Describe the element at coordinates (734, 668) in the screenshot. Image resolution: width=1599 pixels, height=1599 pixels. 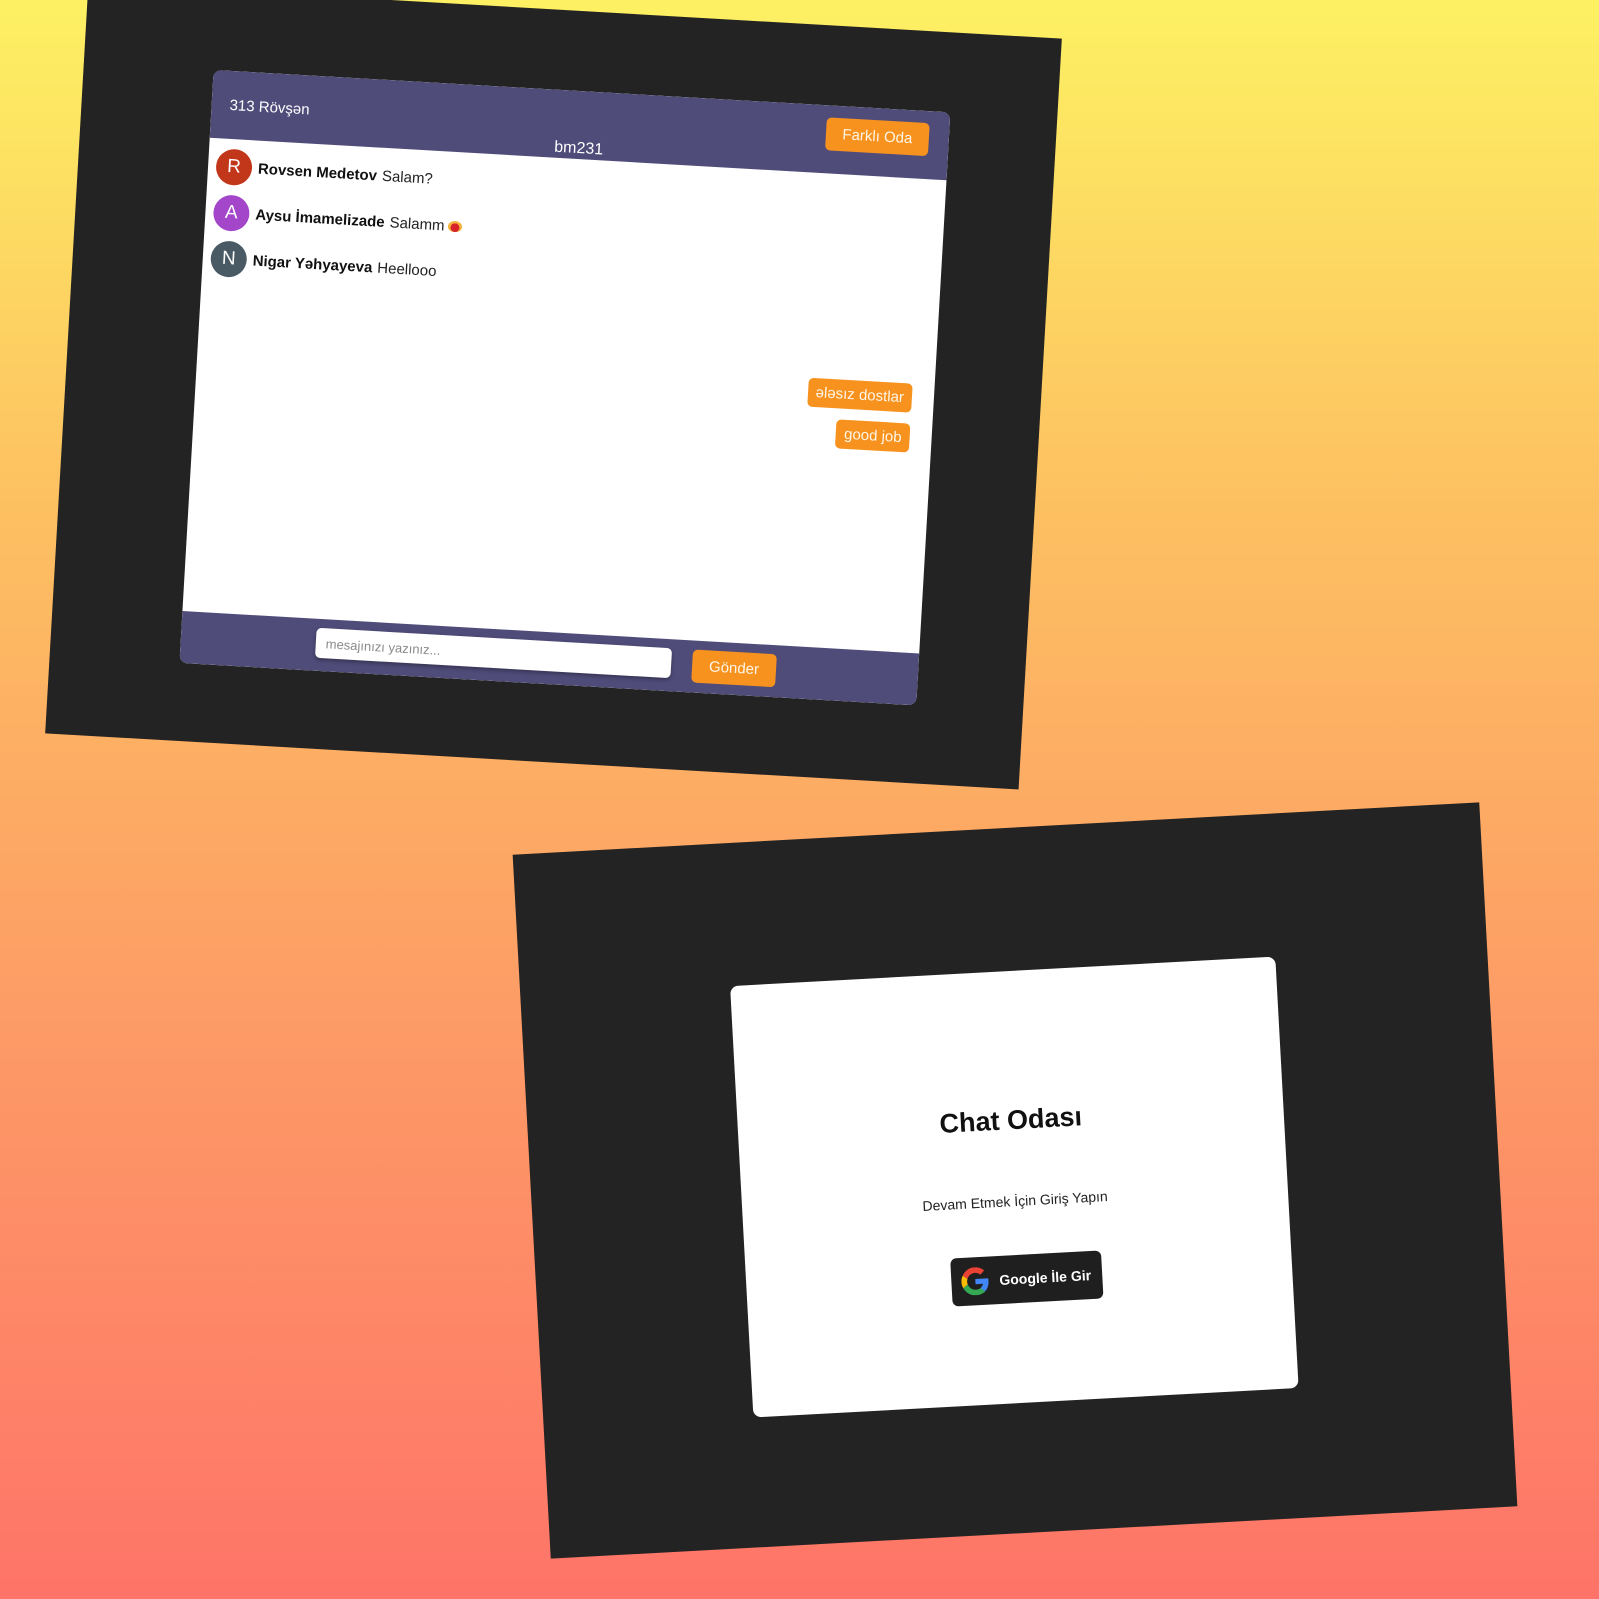
I see `send-button: Gönder` at that location.